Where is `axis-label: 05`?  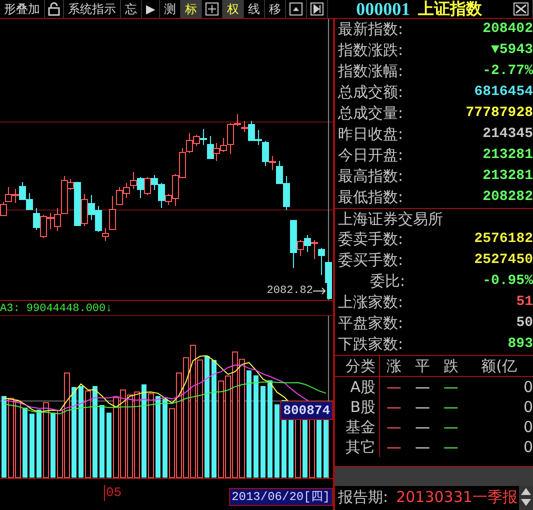
axis-label: 05 is located at coordinates (113, 493).